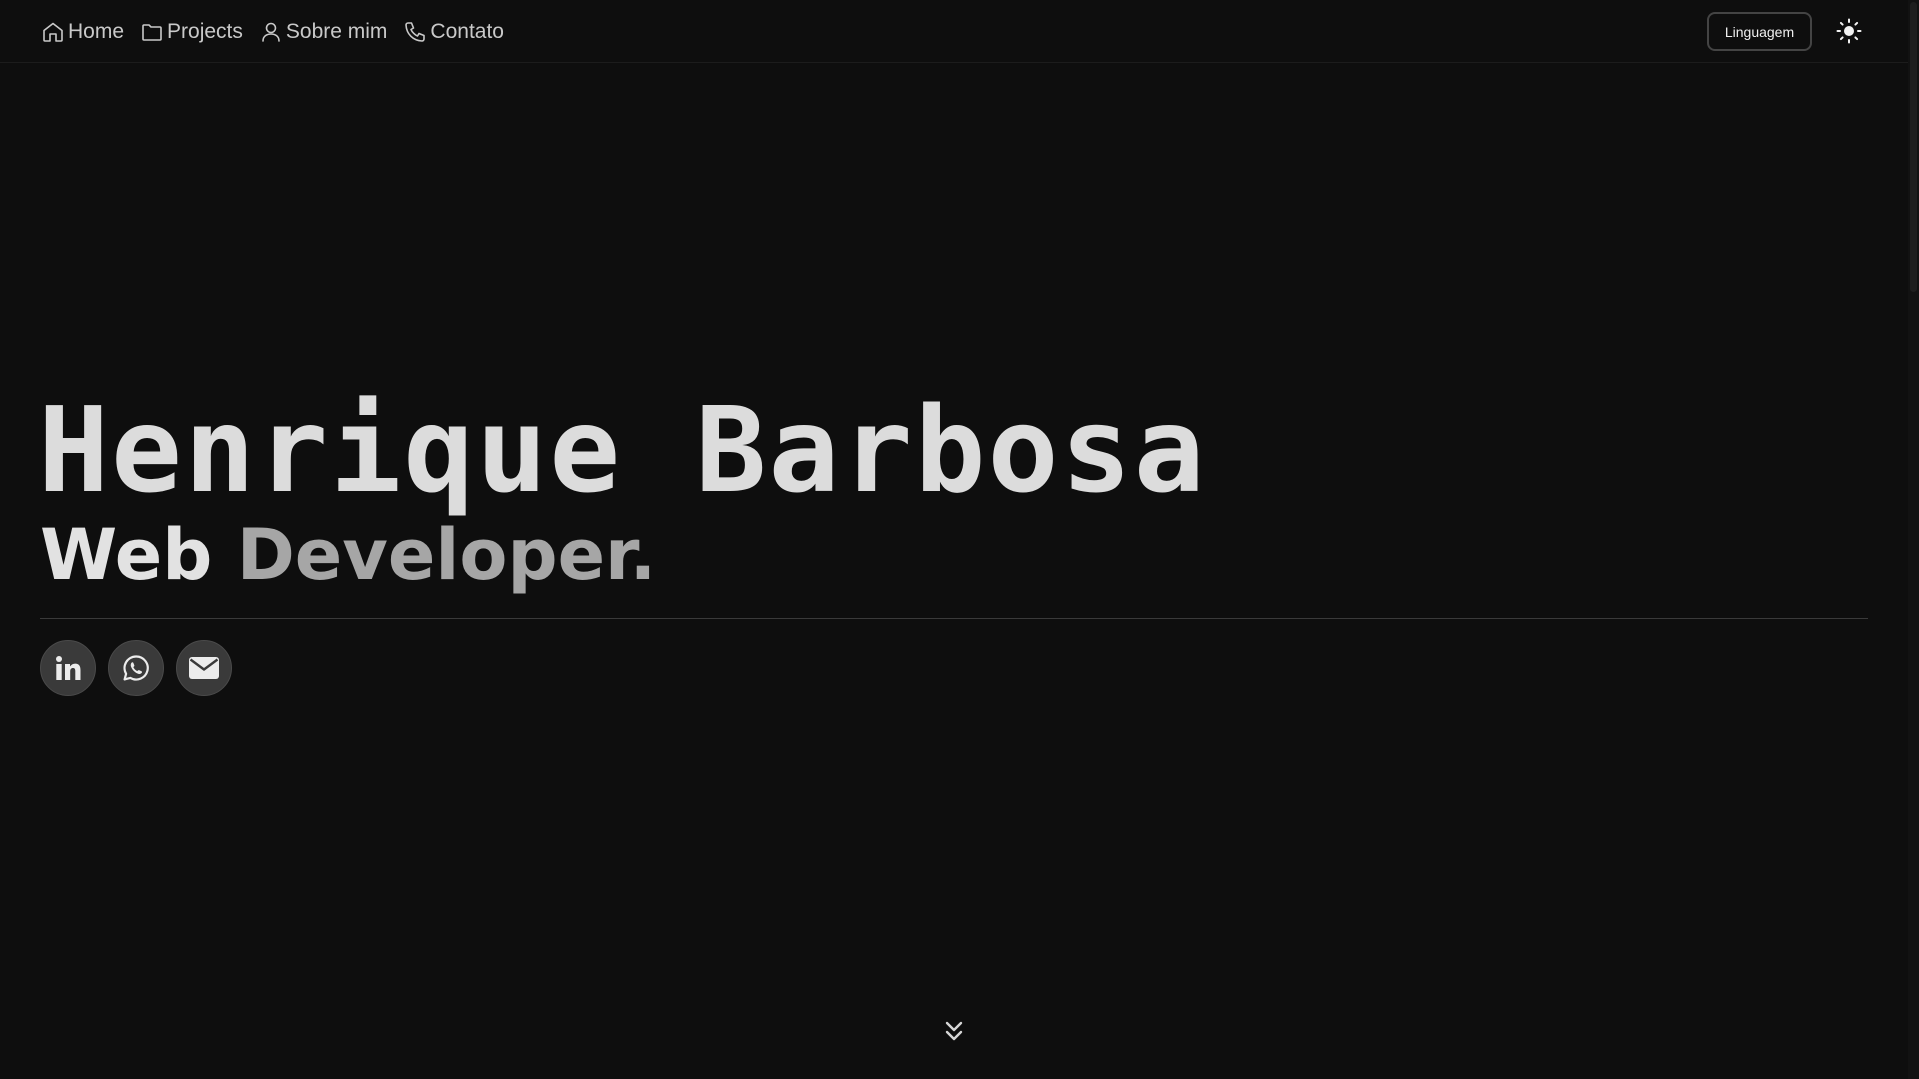 The height and width of the screenshot is (1079, 1919). Describe the element at coordinates (415, 32) in the screenshot. I see `phone-icon` at that location.